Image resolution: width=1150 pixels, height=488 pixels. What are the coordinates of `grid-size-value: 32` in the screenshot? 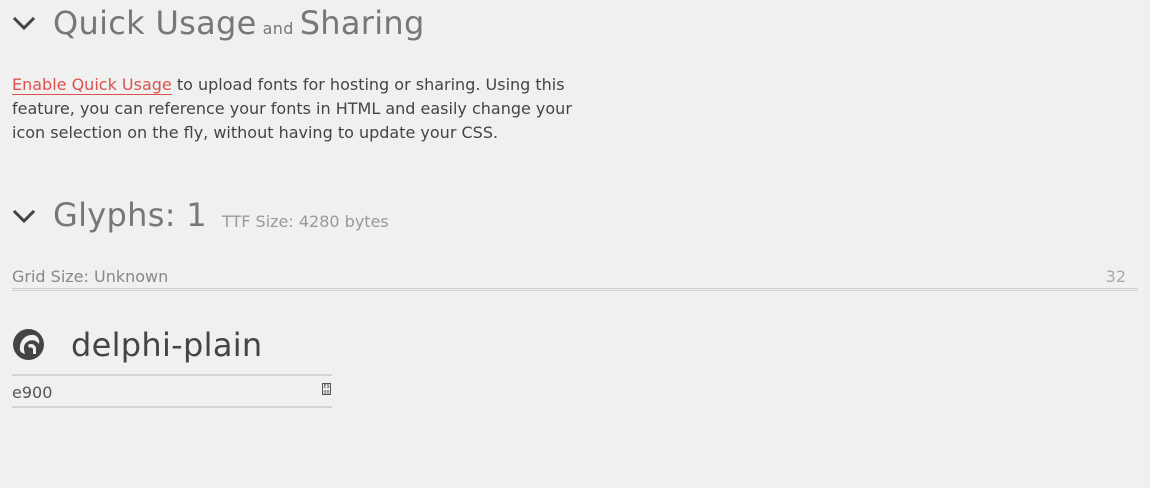 It's located at (1116, 276).